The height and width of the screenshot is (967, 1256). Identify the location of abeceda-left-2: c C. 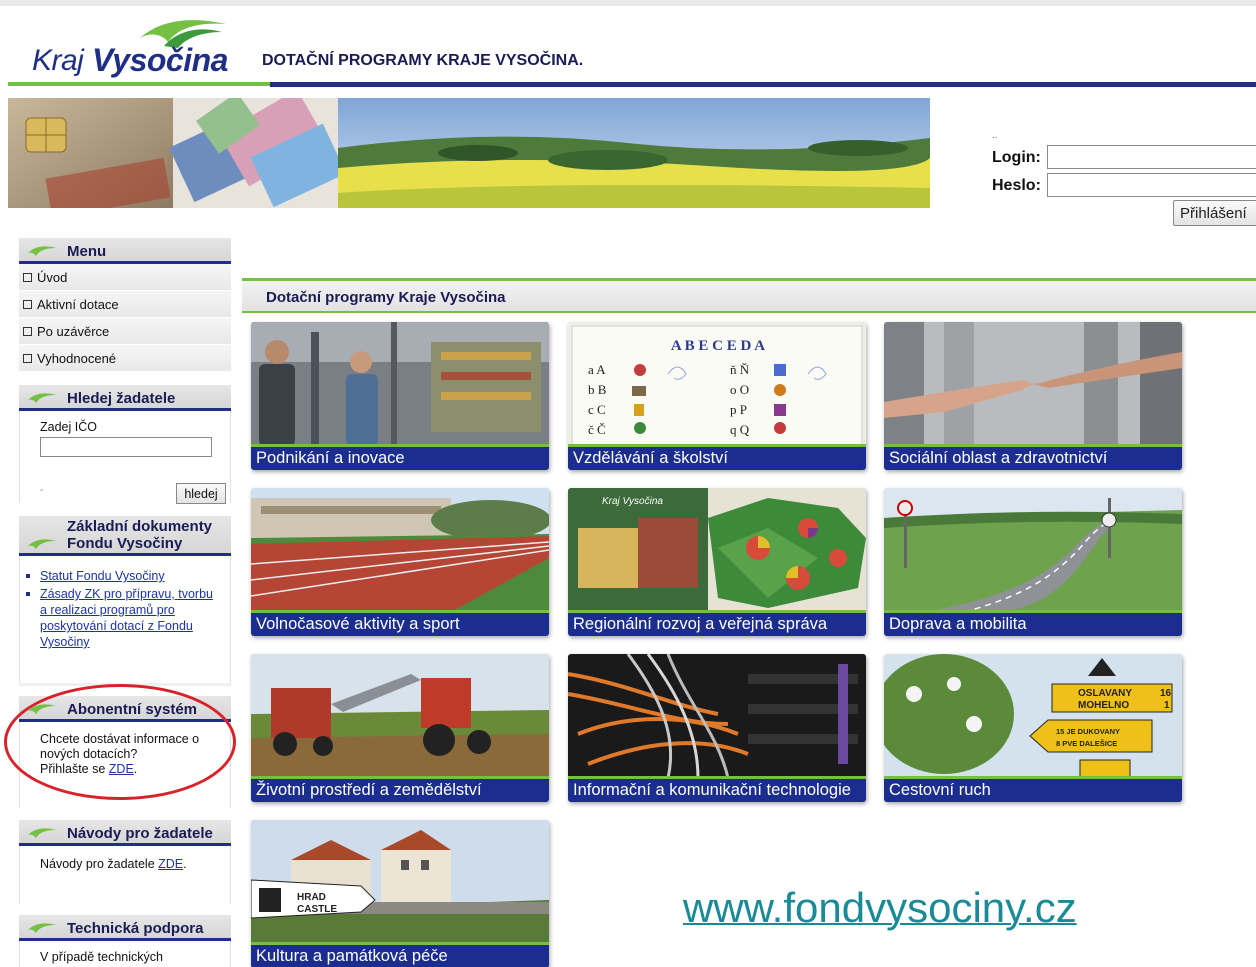
(597, 409).